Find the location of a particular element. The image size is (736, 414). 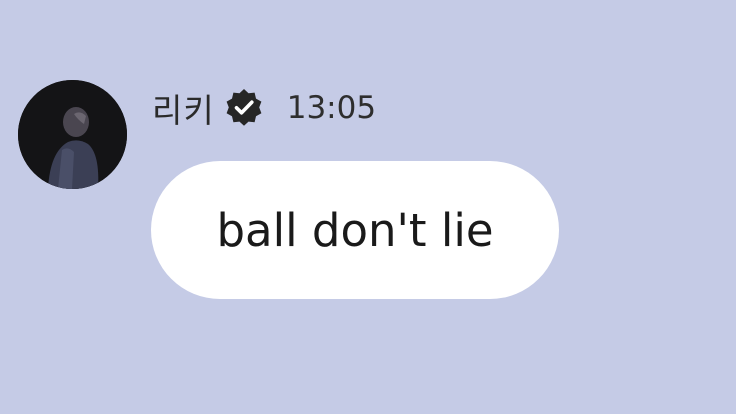

avatar is located at coordinates (72, 134).